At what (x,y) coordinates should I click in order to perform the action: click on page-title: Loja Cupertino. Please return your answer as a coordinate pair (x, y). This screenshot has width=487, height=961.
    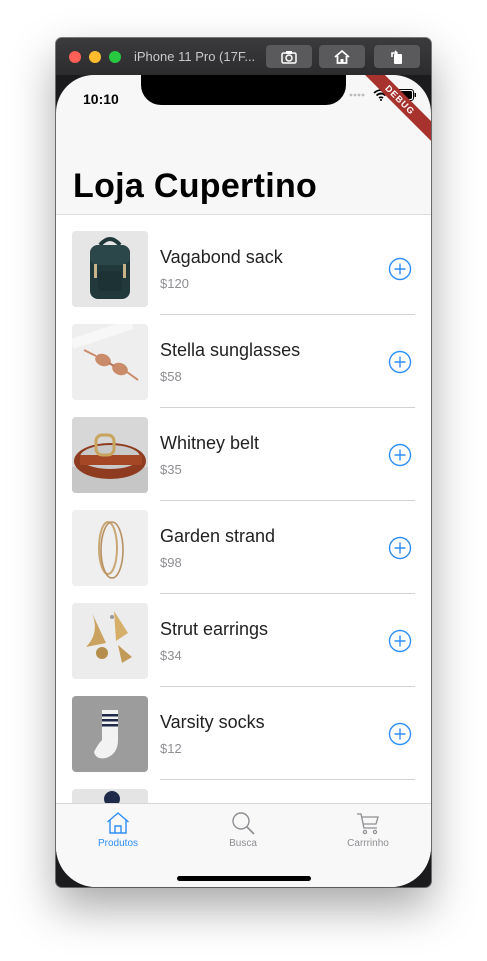
    Looking at the image, I should click on (195, 186).